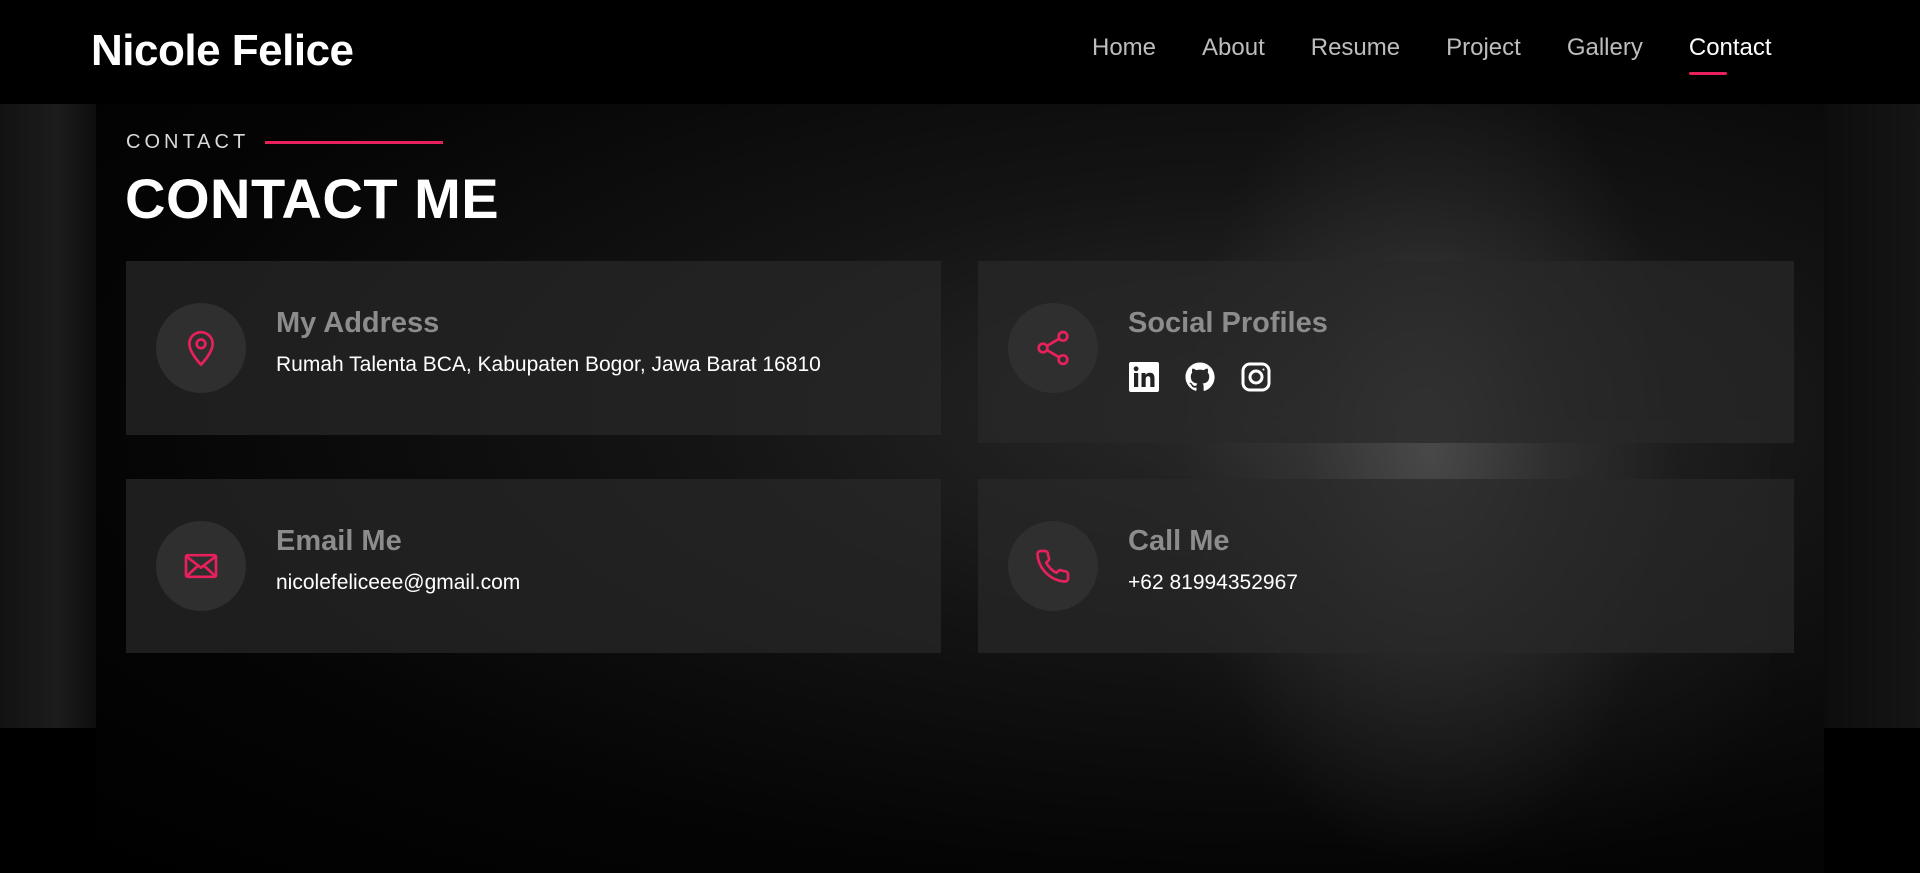  Describe the element at coordinates (354, 142) in the screenshot. I see `eyebrow-divider` at that location.